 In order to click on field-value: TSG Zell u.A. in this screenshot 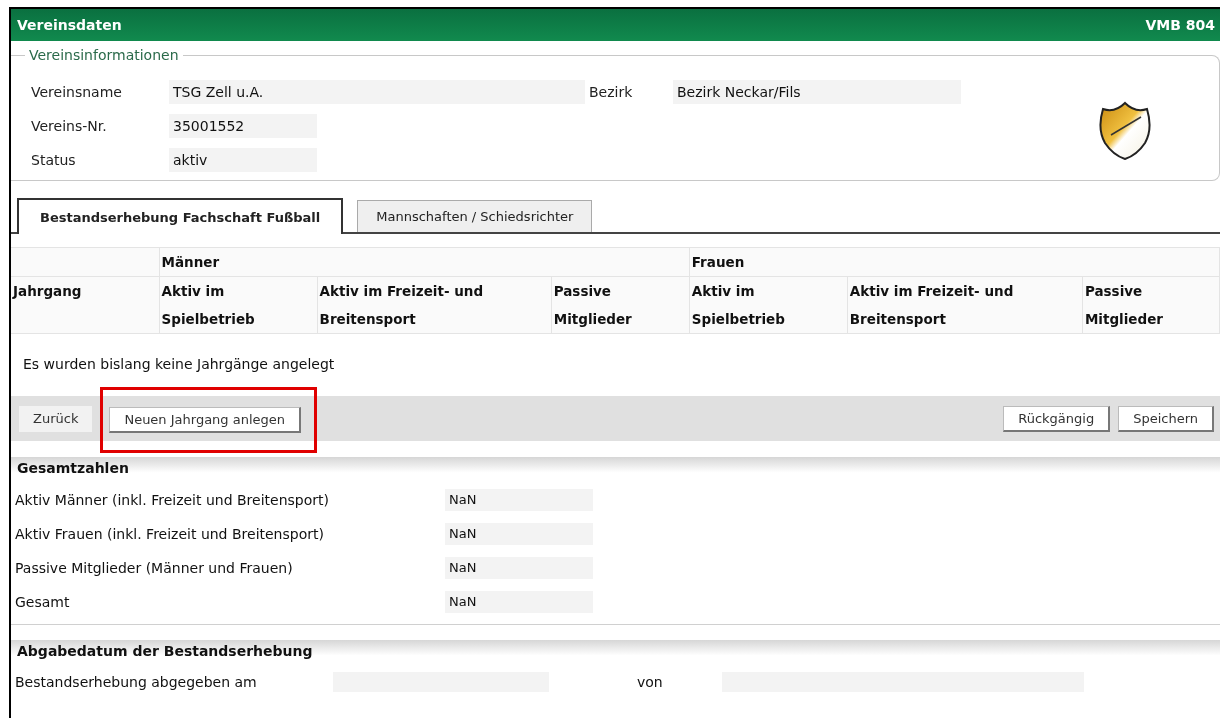, I will do `click(377, 92)`.